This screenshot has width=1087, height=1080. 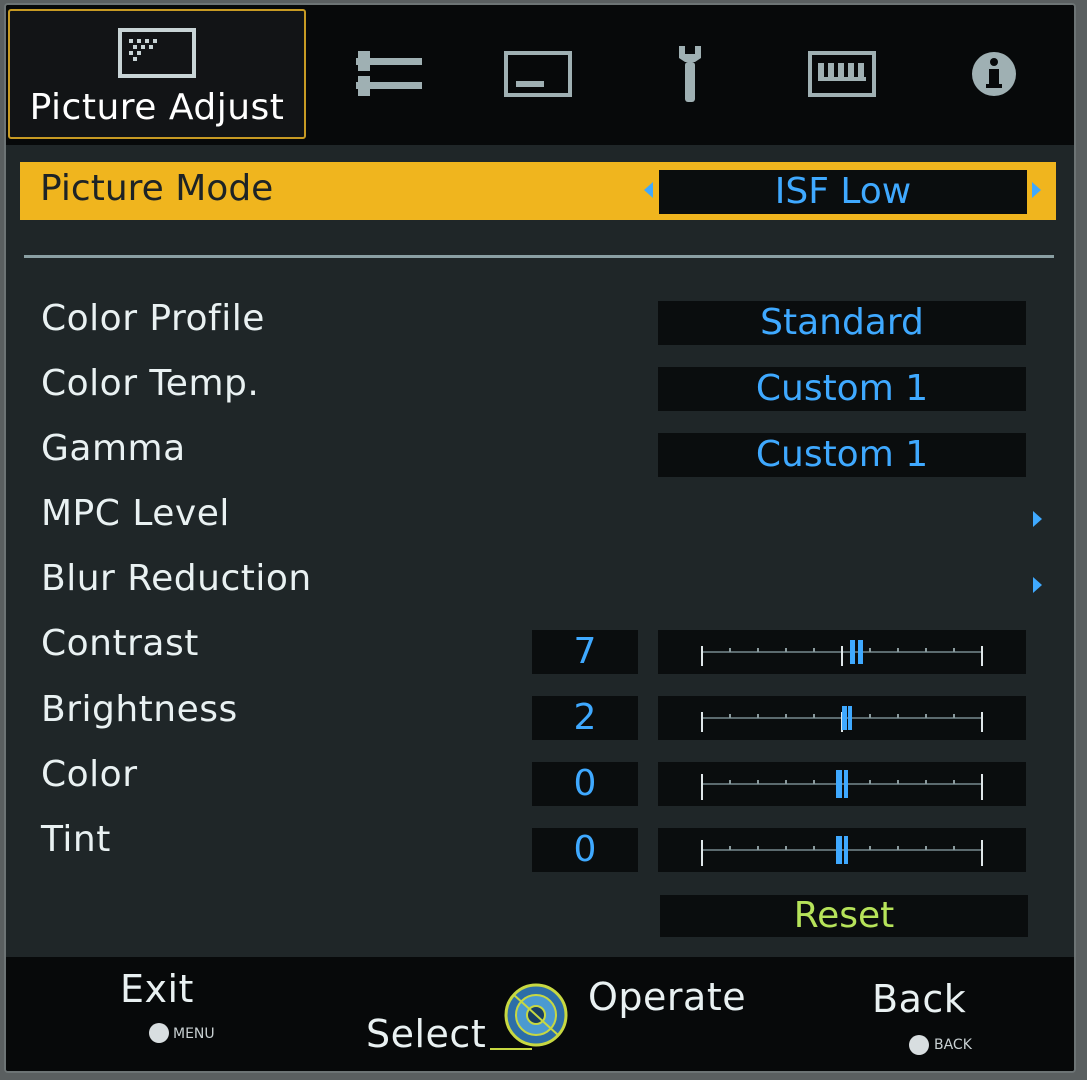 I want to click on tint-label: Tint, so click(x=76, y=839).